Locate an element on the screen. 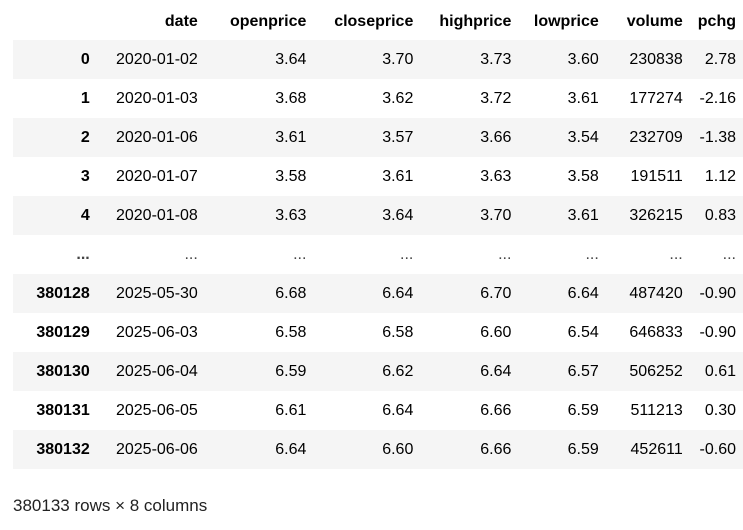 This screenshot has height=530, width=743. cell-lowprice: 3.60 is located at coordinates (583, 59).